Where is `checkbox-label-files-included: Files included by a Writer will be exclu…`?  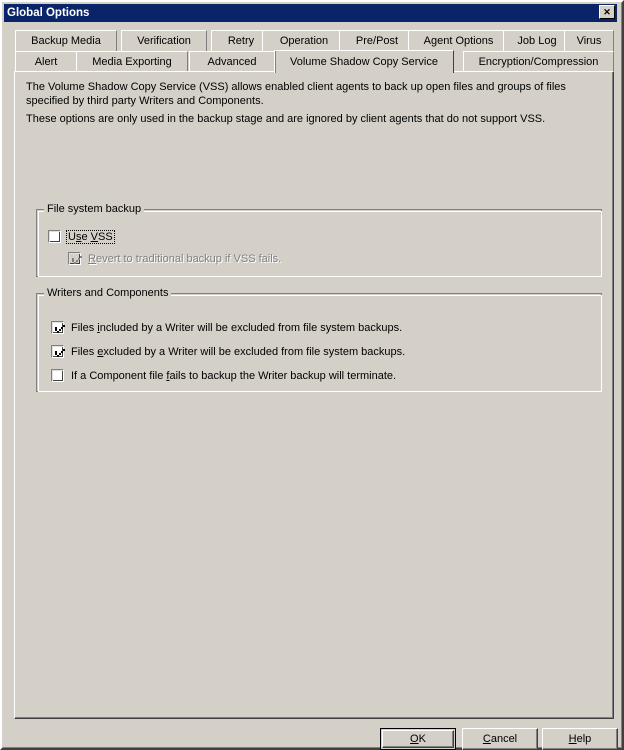
checkbox-label-files-included: Files included by a Writer will be exclu… is located at coordinates (237, 327).